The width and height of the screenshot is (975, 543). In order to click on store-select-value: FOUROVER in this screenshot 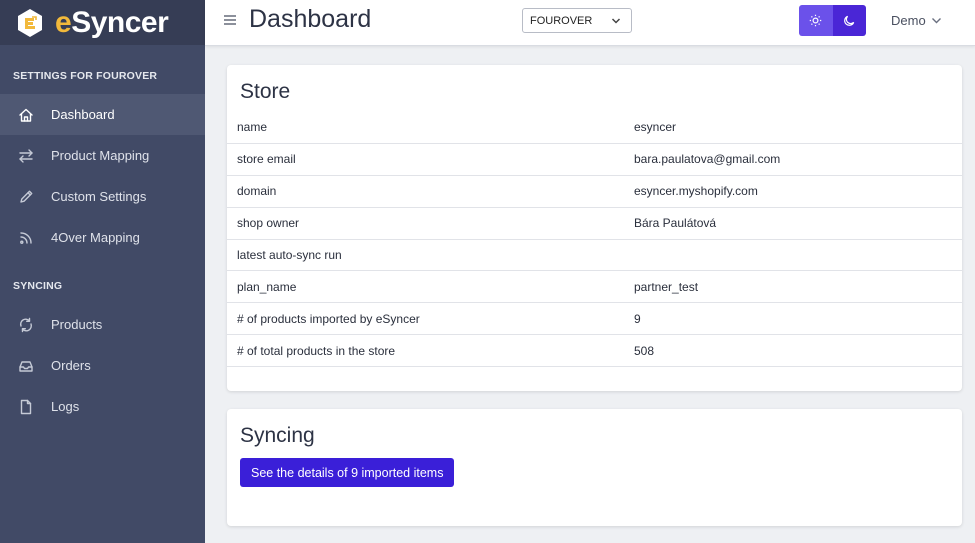, I will do `click(561, 20)`.